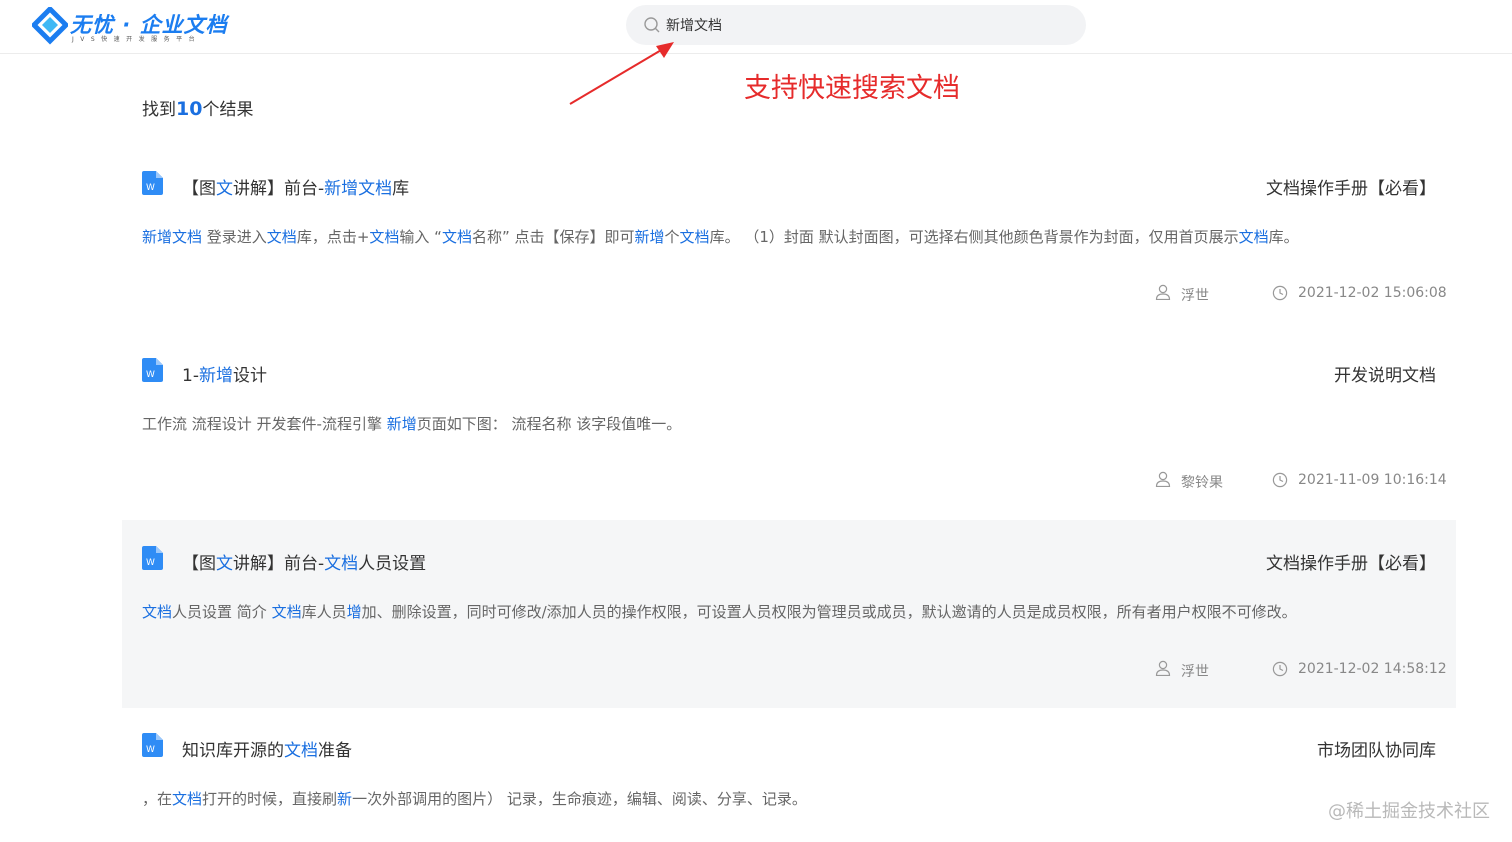 The width and height of the screenshot is (1512, 842). Describe the element at coordinates (392, 564) in the screenshot. I see `text-segment: 人员设置` at that location.